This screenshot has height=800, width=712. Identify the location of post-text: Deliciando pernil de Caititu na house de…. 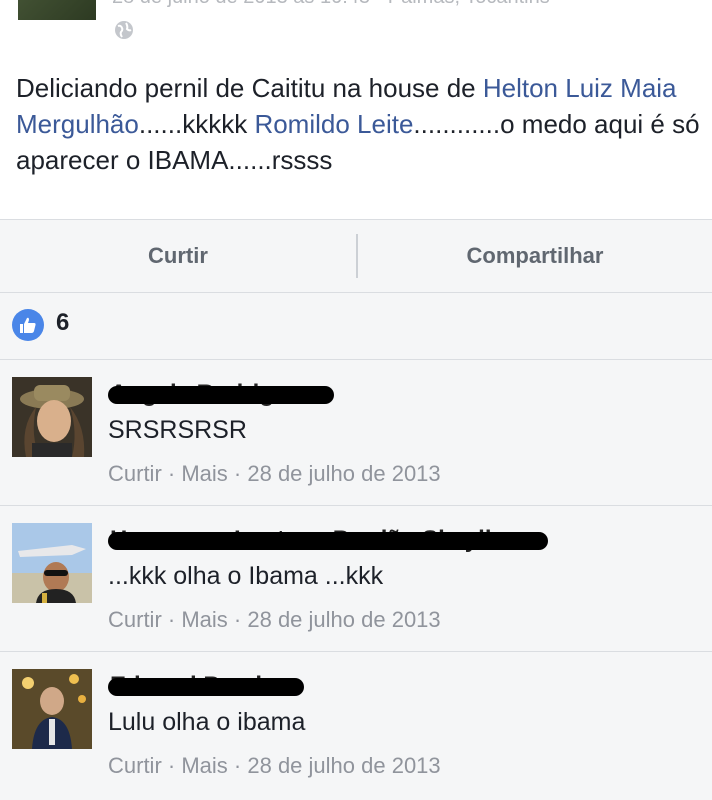
(361, 124).